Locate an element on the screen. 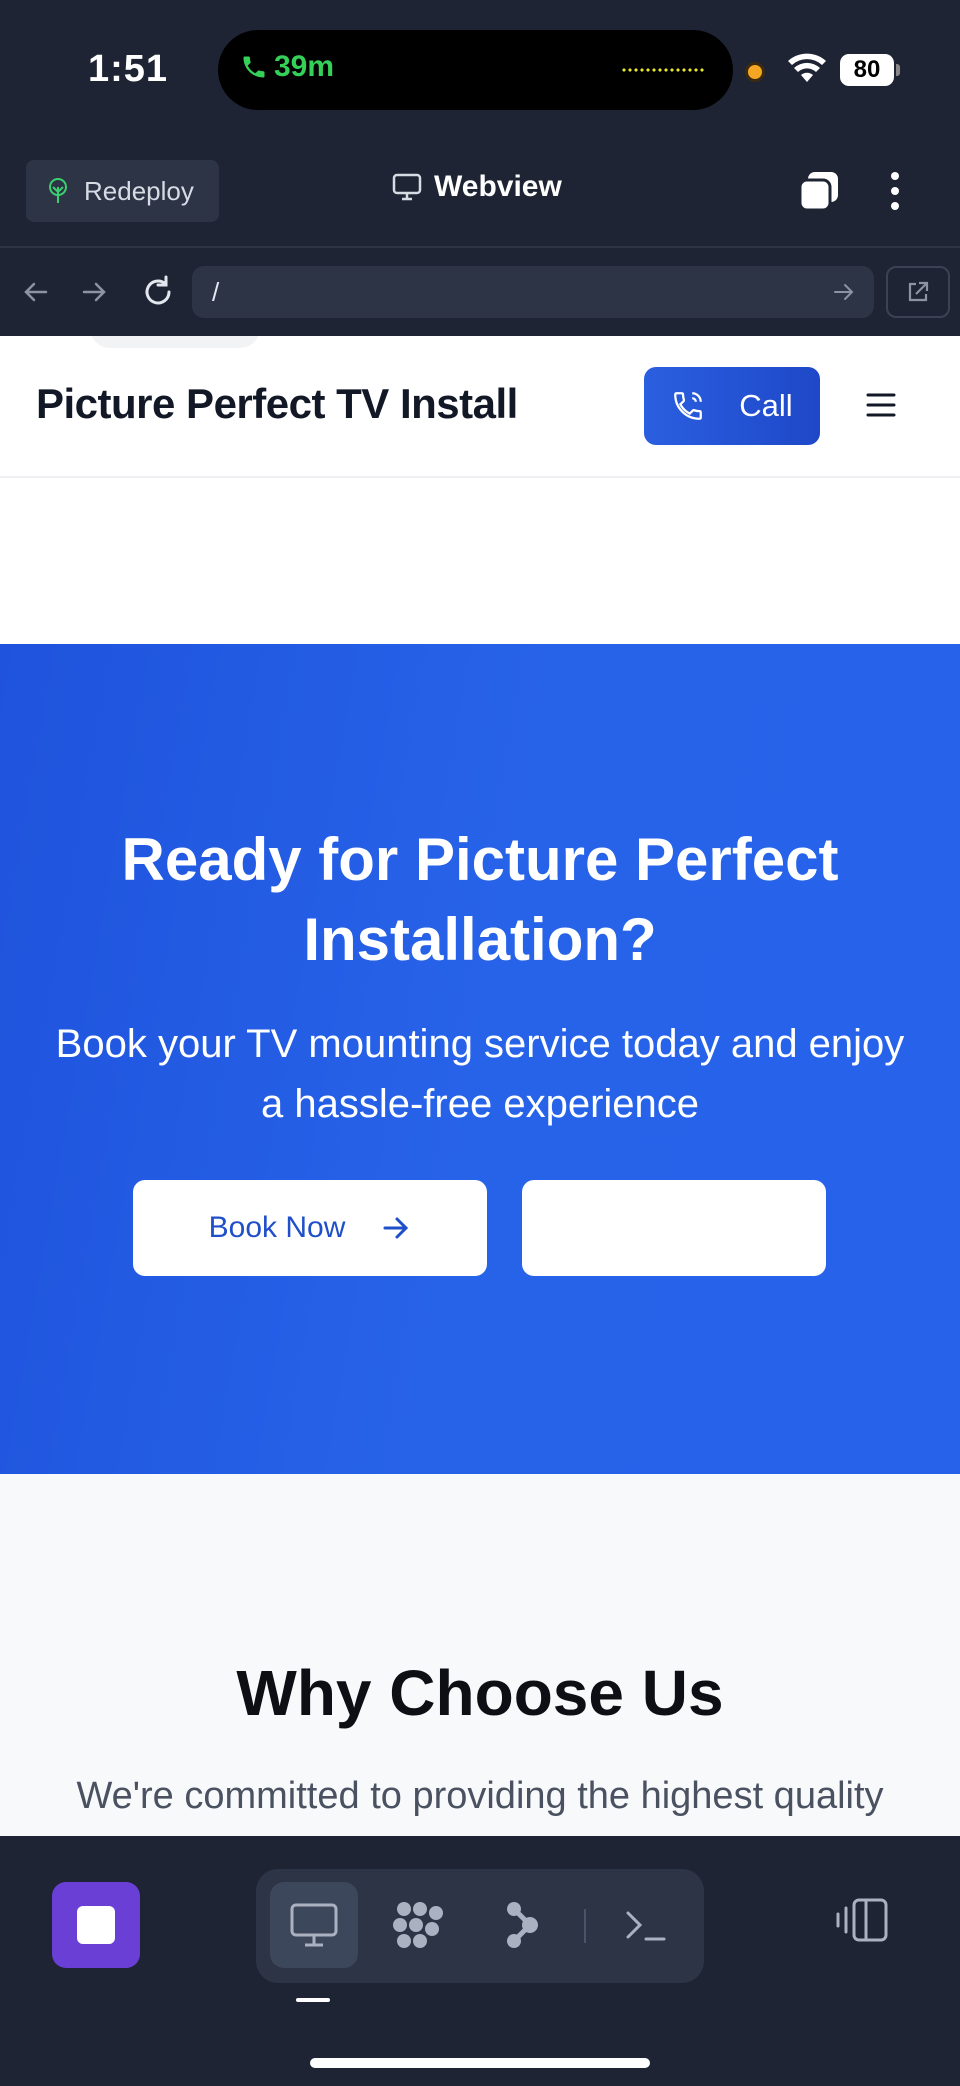  agents-tab is located at coordinates (418, 1925).